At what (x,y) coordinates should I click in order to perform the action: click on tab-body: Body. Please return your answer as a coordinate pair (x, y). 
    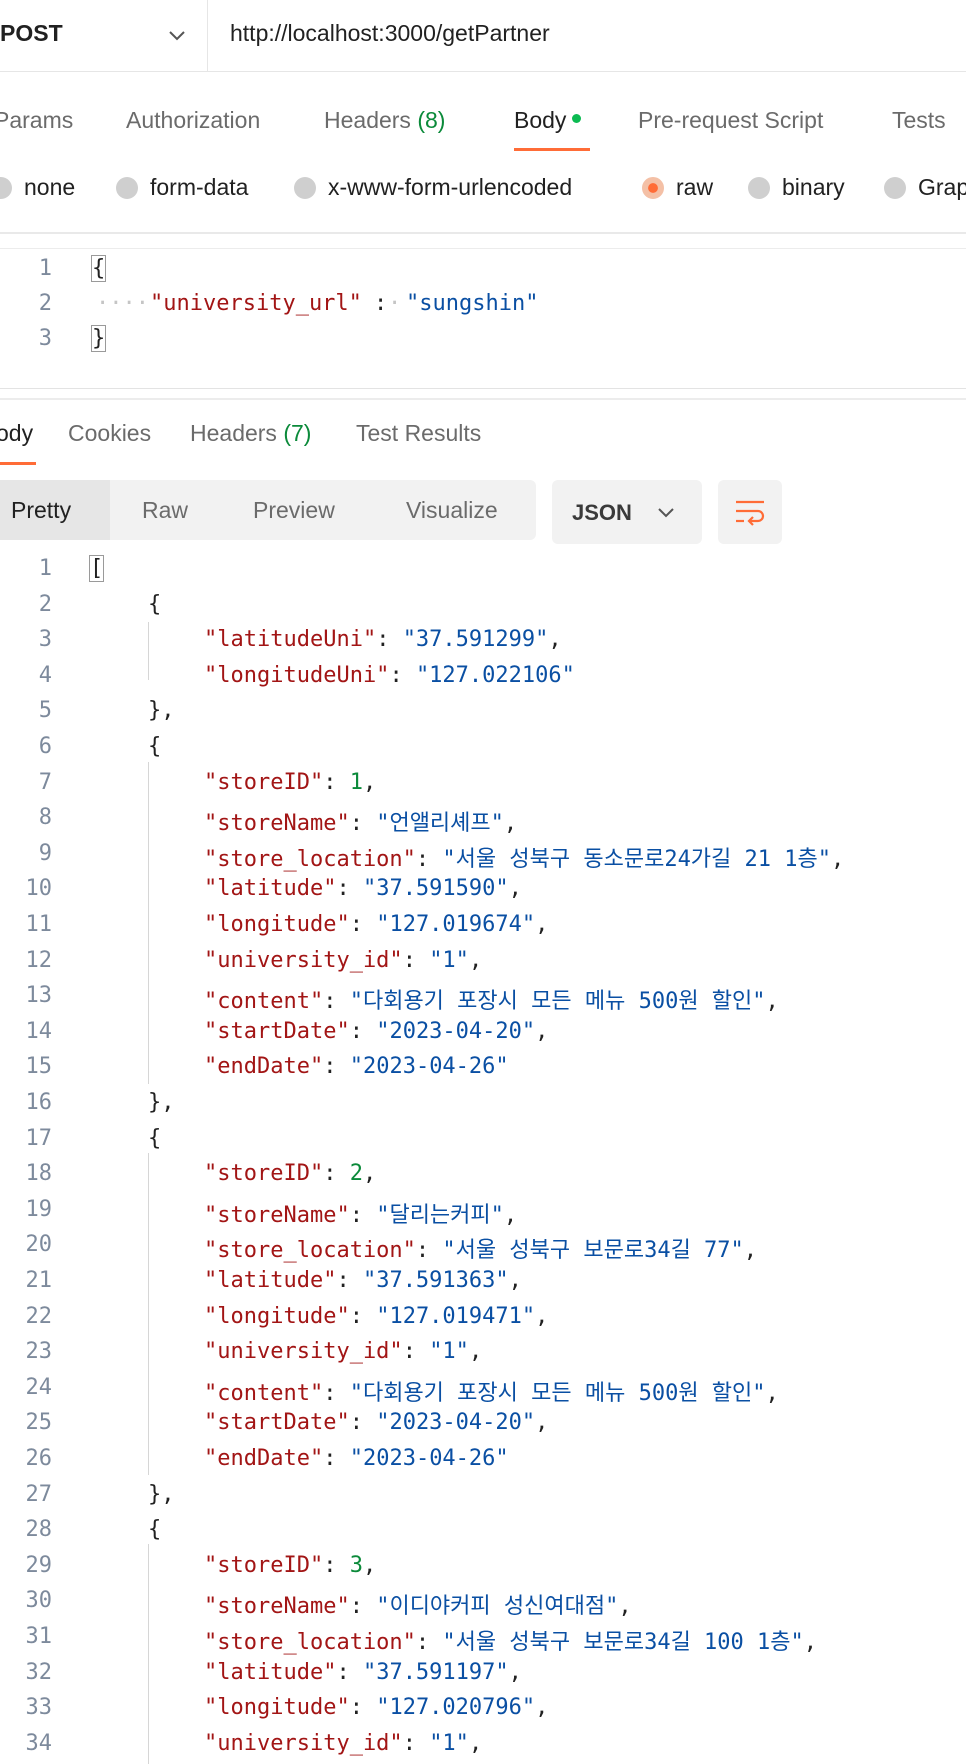
    Looking at the image, I should click on (548, 120).